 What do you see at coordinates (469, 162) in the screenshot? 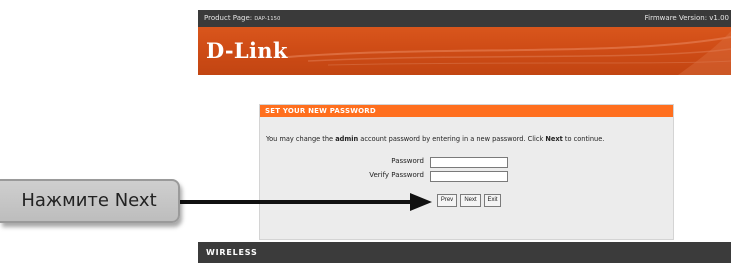
I see `password-input` at bounding box center [469, 162].